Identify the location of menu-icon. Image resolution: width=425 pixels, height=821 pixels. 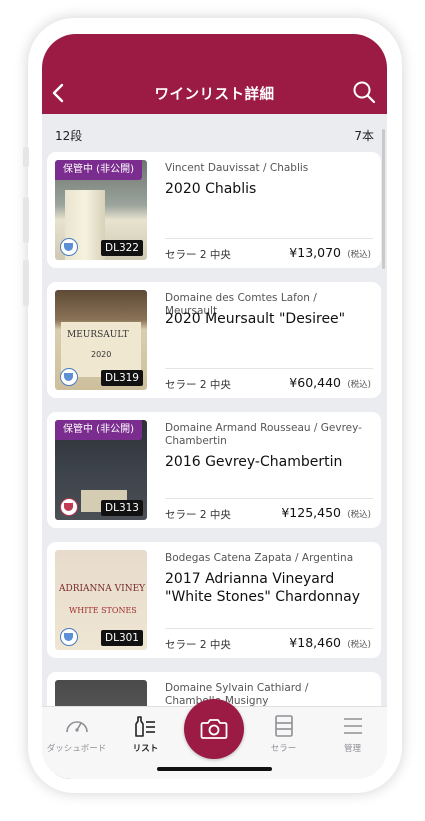
(352, 726).